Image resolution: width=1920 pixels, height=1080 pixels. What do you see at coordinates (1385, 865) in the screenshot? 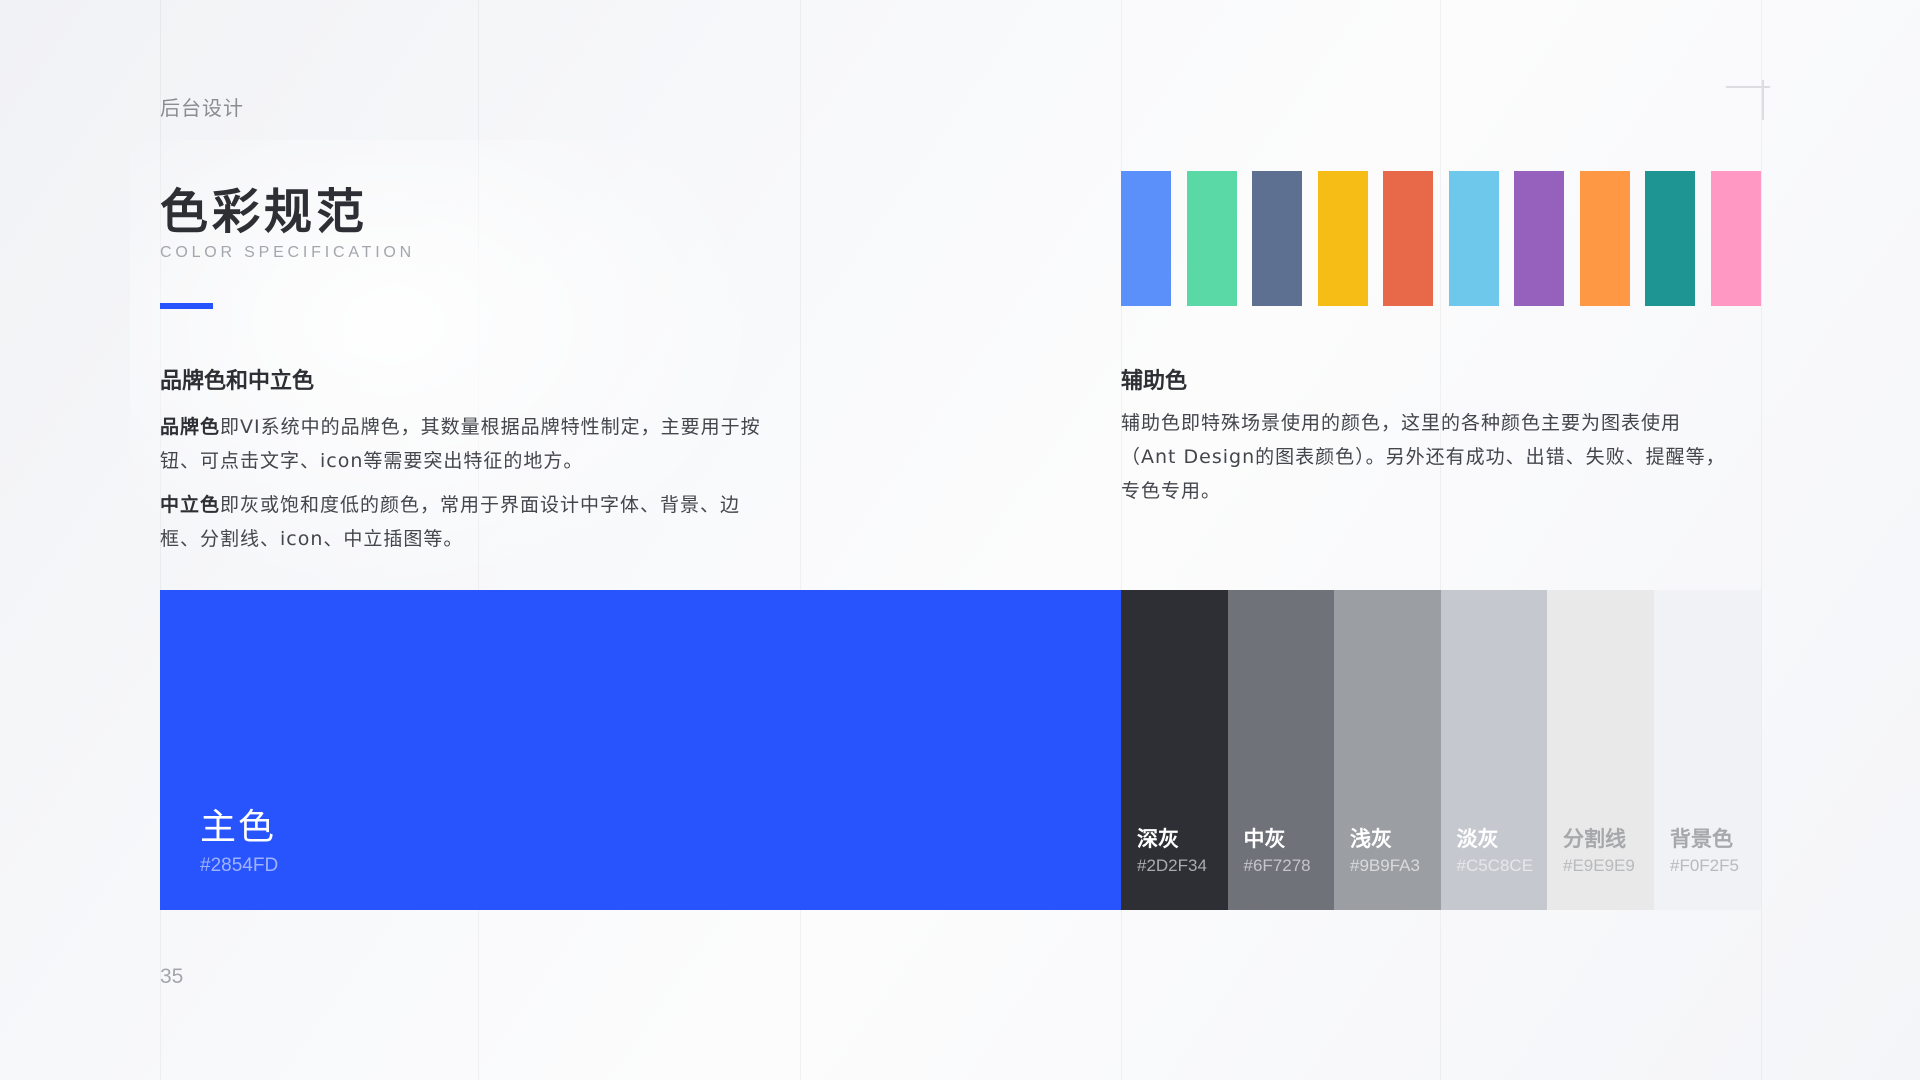
I see `neutral-hex: #9B9FA3` at bounding box center [1385, 865].